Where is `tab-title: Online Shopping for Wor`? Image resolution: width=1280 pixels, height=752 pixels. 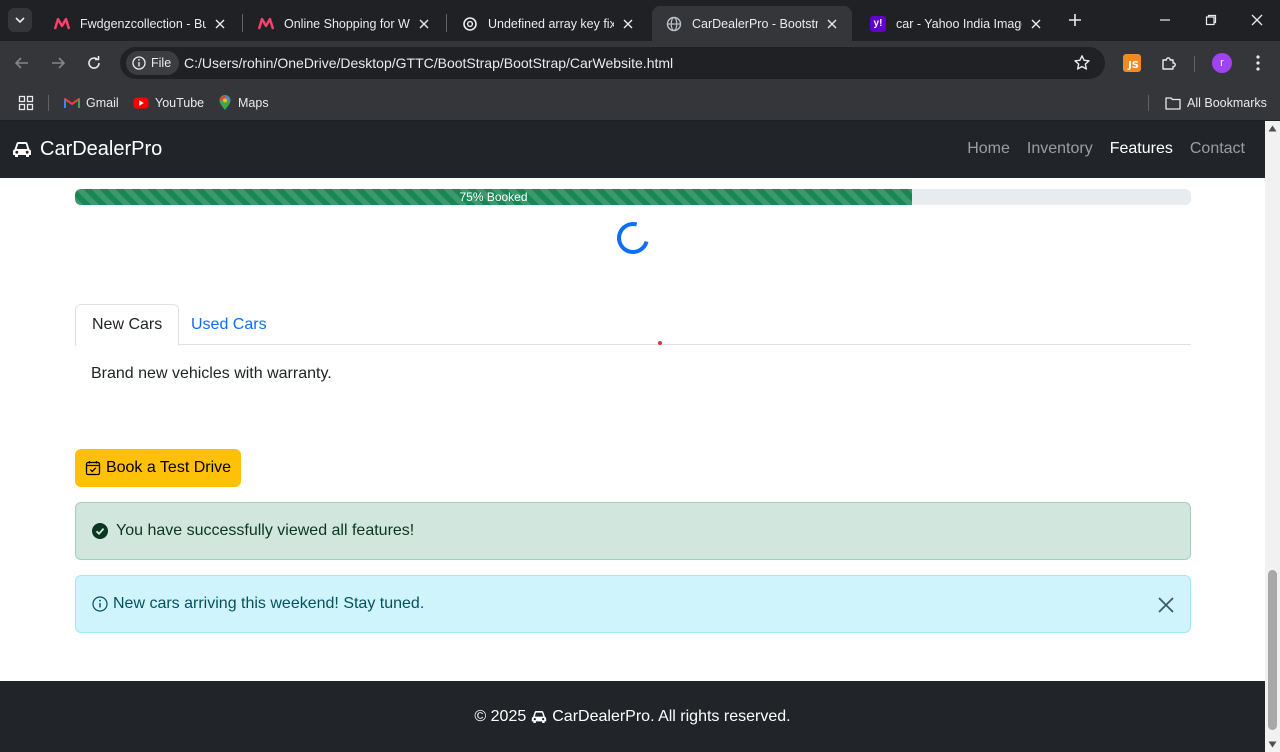
tab-title: Online Shopping for Wor is located at coordinates (347, 23).